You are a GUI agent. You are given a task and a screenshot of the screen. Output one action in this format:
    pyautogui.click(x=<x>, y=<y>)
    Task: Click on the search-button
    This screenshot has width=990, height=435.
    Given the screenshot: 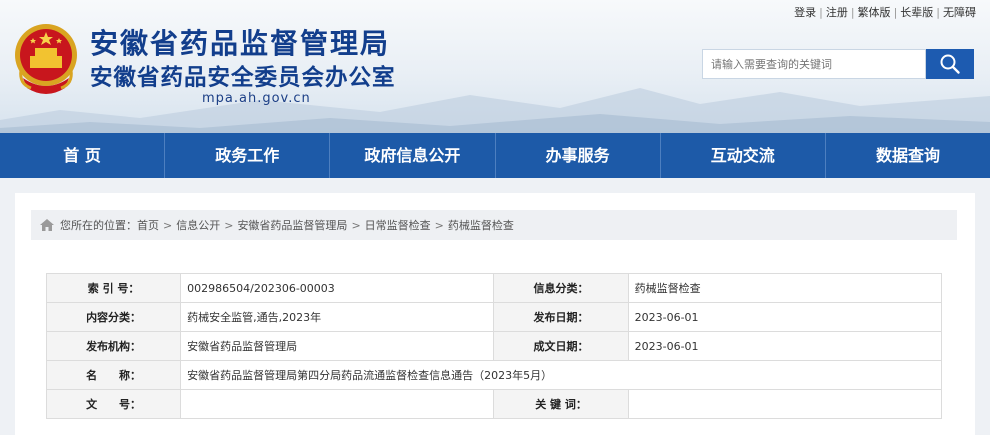 What is the action you would take?
    pyautogui.click(x=950, y=64)
    